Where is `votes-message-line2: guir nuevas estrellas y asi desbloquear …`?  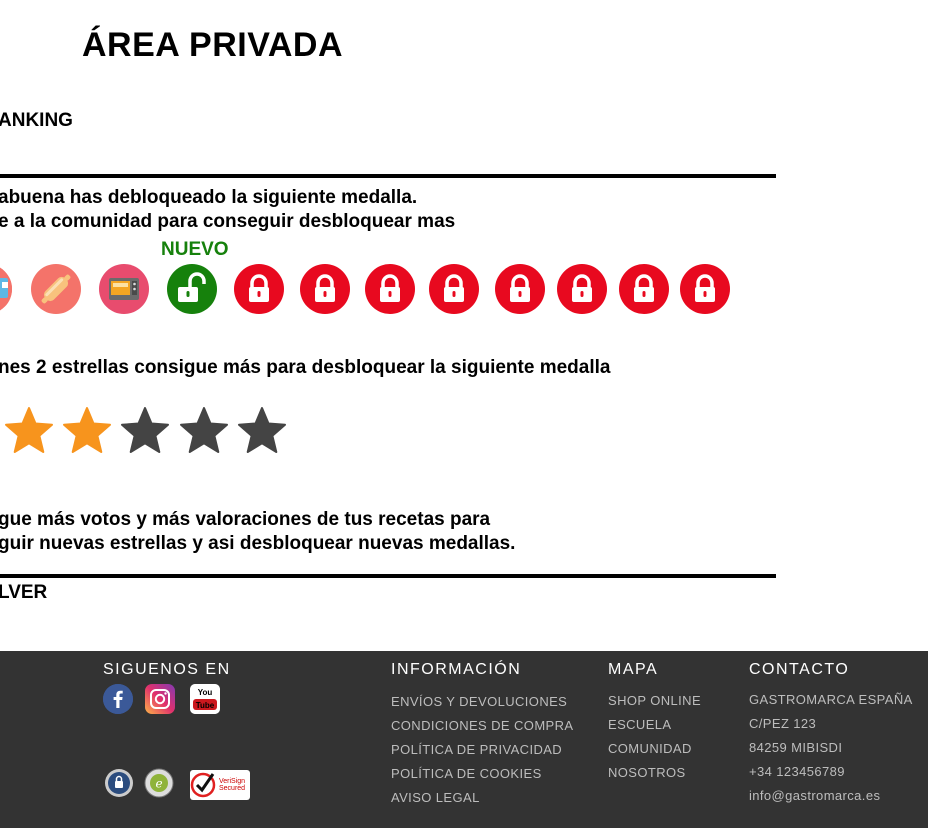 votes-message-line2: guir nuevas estrellas y asi desbloquear … is located at coordinates (258, 543).